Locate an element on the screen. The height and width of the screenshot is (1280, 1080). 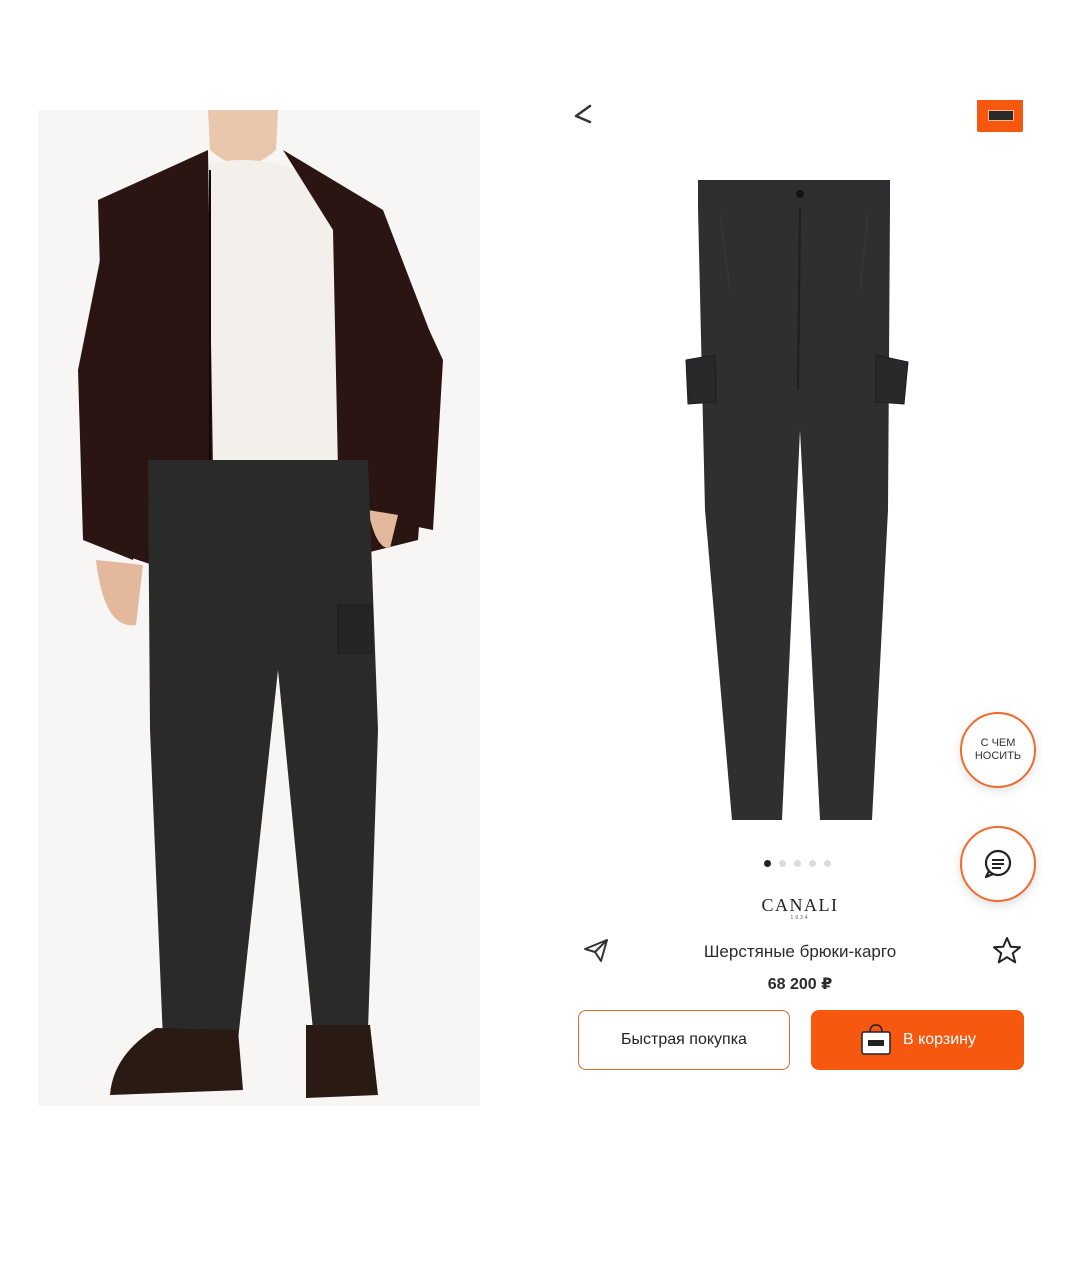
brand-year: 1934 is located at coordinates (800, 918).